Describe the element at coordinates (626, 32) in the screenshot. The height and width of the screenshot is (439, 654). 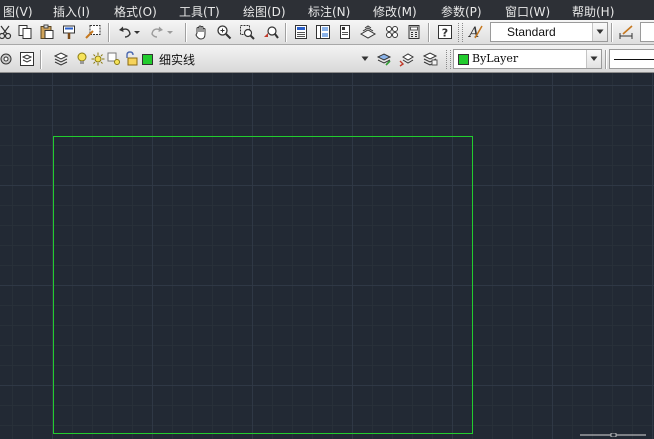
I see `dimension-style-icon` at that location.